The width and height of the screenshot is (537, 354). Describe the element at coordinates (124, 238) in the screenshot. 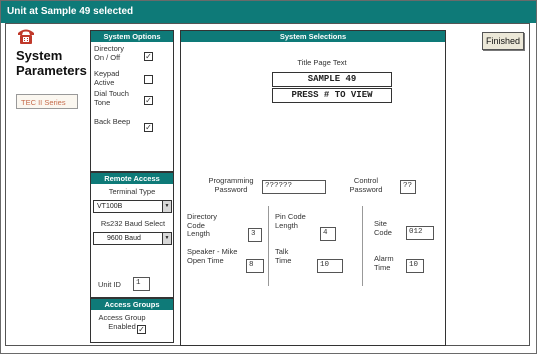

I see `baud-value: 9600 Baud` at that location.